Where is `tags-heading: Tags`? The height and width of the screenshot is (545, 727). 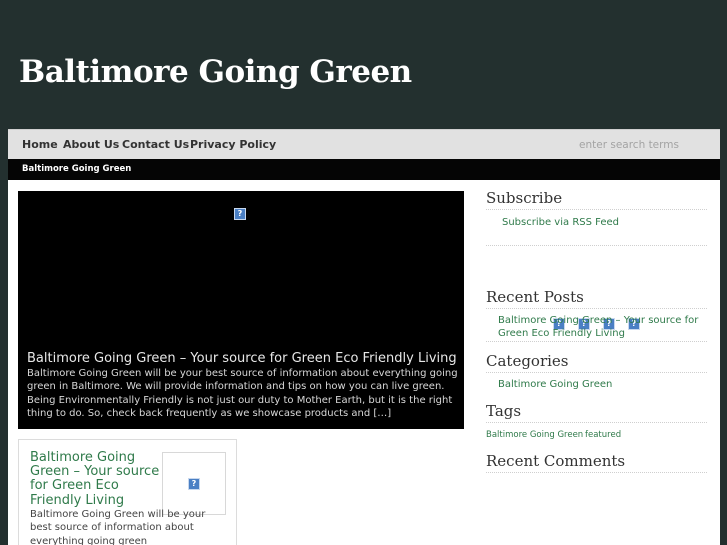 tags-heading: Tags is located at coordinates (596, 412).